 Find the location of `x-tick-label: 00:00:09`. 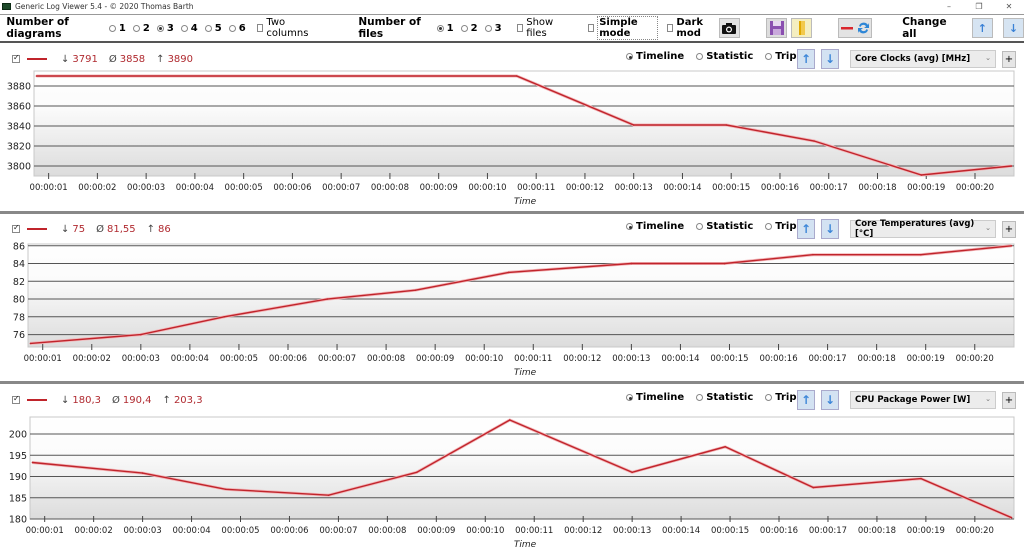

x-tick-label: 00:00:09 is located at coordinates (439, 188).